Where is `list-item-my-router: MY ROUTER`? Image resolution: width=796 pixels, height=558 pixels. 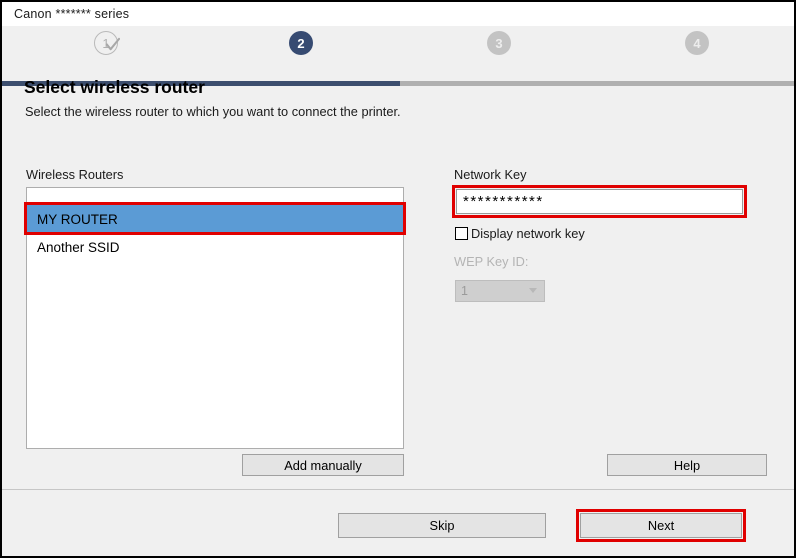
list-item-my-router: MY ROUTER is located at coordinates (215, 219).